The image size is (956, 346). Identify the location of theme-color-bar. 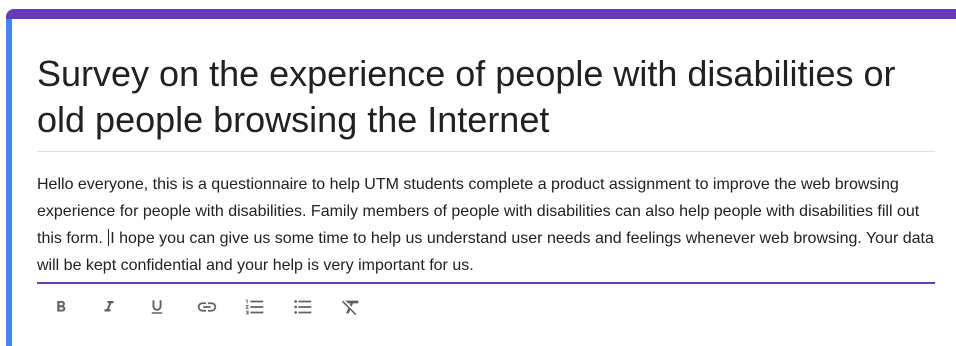
(481, 14).